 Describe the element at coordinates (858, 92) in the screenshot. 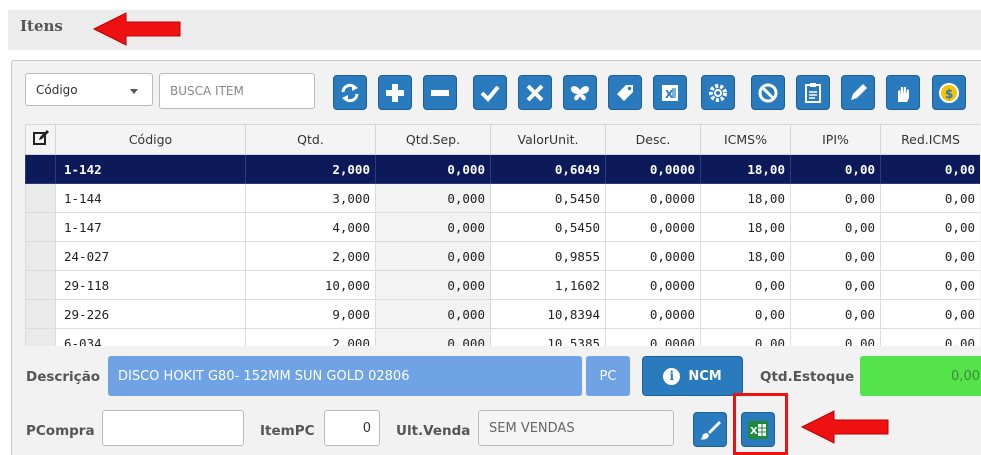

I see `pencil-button` at that location.